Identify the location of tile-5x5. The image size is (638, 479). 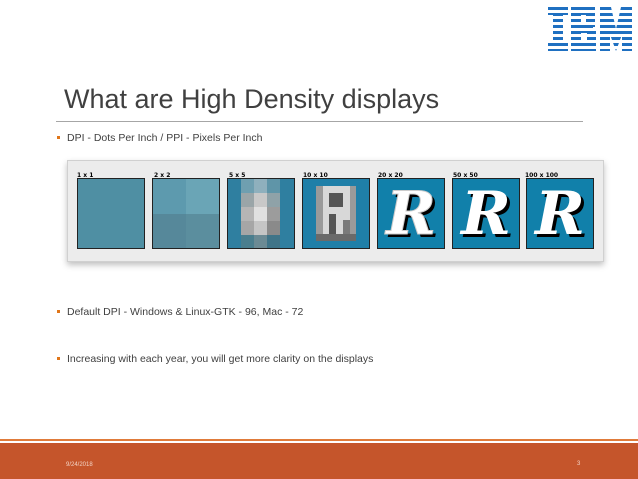
(261, 213).